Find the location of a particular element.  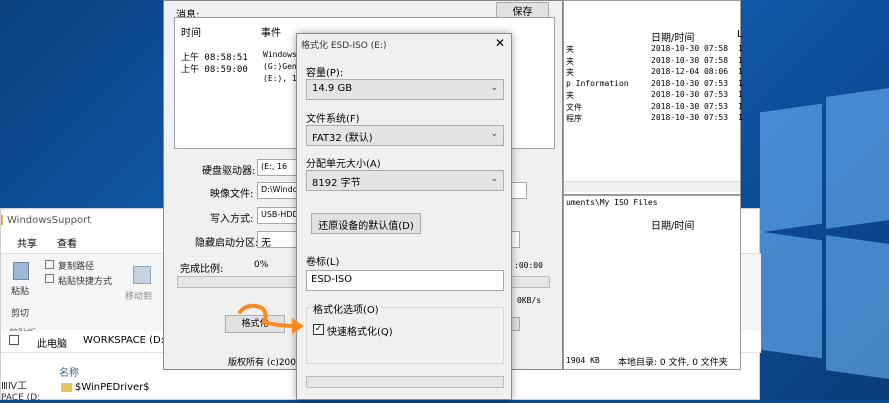

filesystem-select: FAT32 (默认) ⌄ is located at coordinates (405, 135).